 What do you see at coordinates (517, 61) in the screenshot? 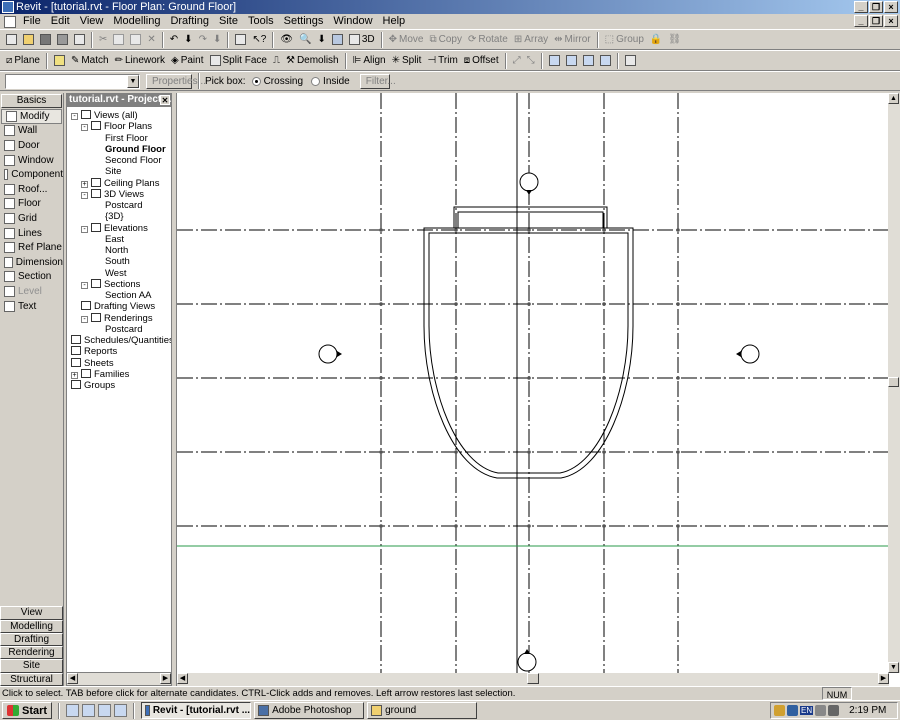
I see `pin-button: ⤢` at bounding box center [517, 61].